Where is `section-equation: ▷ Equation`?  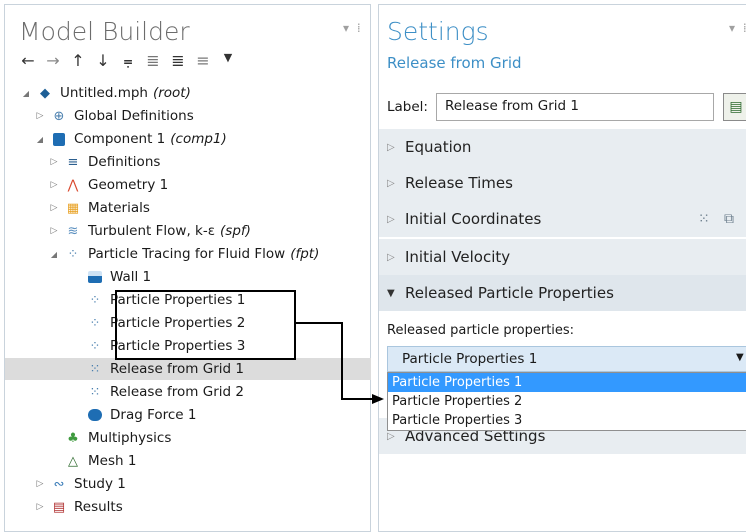
section-equation: ▷ Equation is located at coordinates (562, 147).